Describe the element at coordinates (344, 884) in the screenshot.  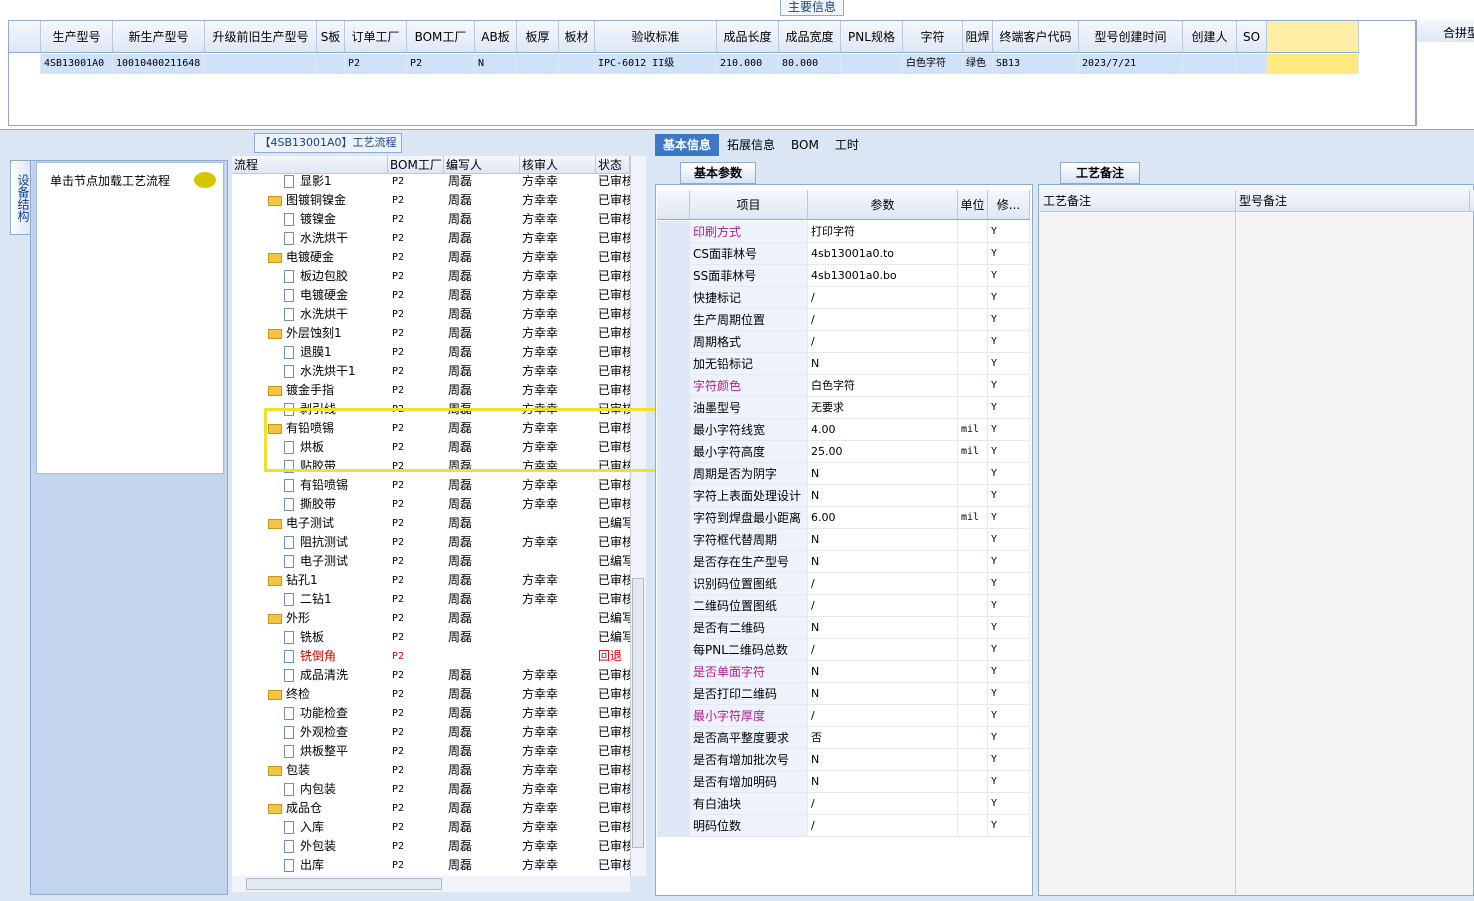
I see `tree-hscroll-thumb` at that location.